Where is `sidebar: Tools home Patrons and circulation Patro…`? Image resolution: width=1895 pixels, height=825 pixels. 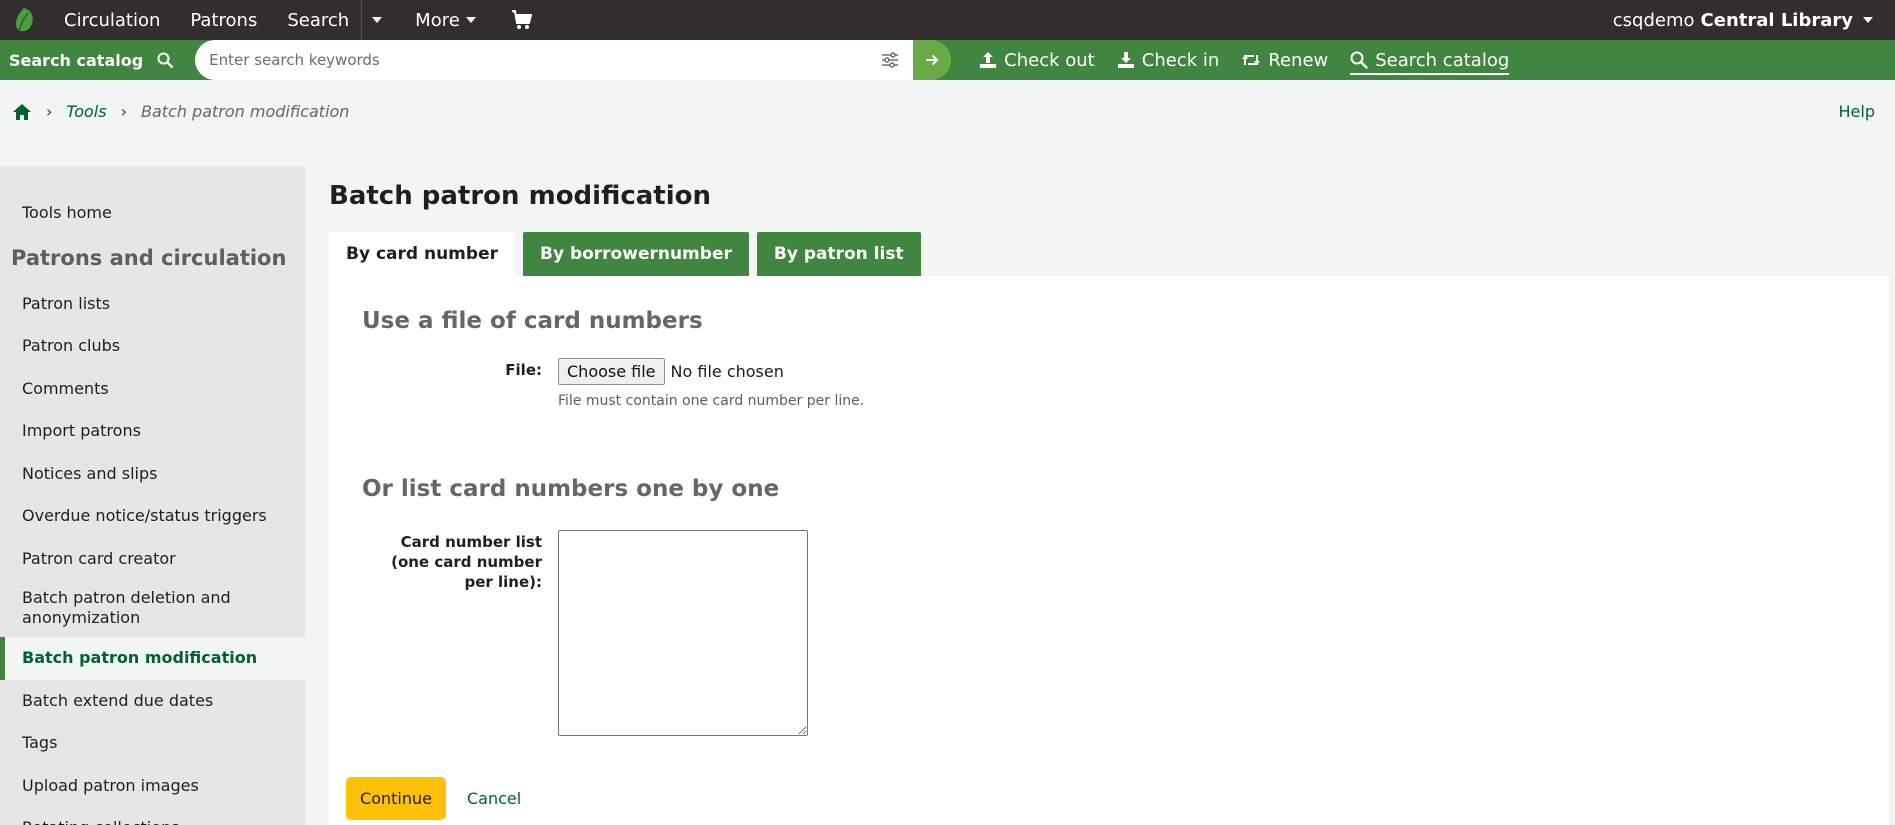 sidebar: Tools home Patrons and circulation Patro… is located at coordinates (152, 495).